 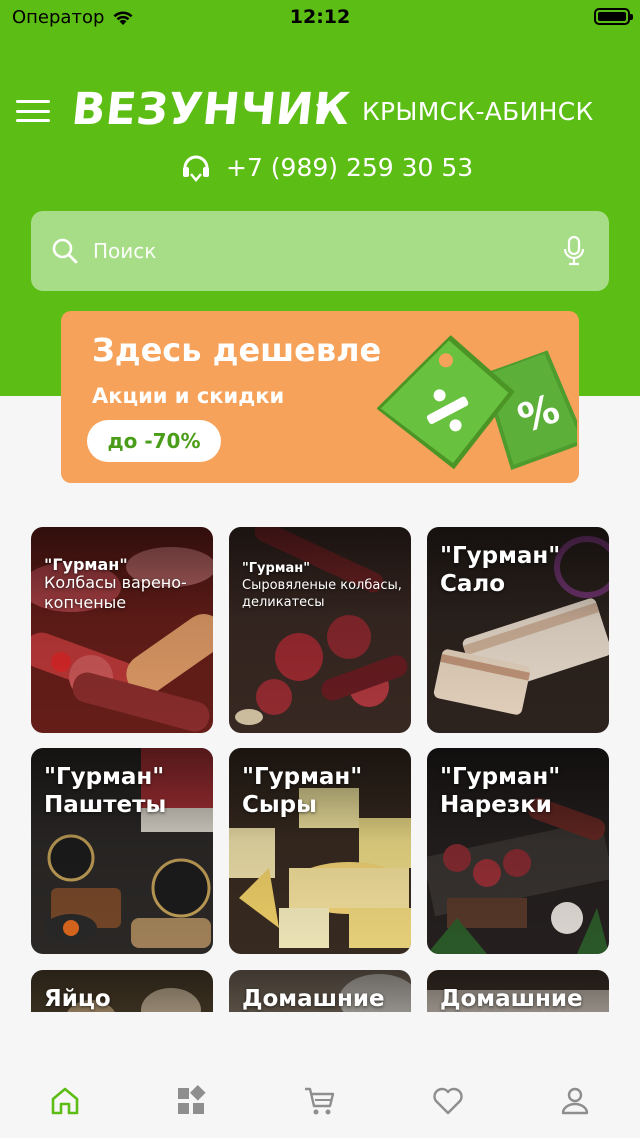 I want to click on category-label-name: Сало, so click(x=473, y=584).